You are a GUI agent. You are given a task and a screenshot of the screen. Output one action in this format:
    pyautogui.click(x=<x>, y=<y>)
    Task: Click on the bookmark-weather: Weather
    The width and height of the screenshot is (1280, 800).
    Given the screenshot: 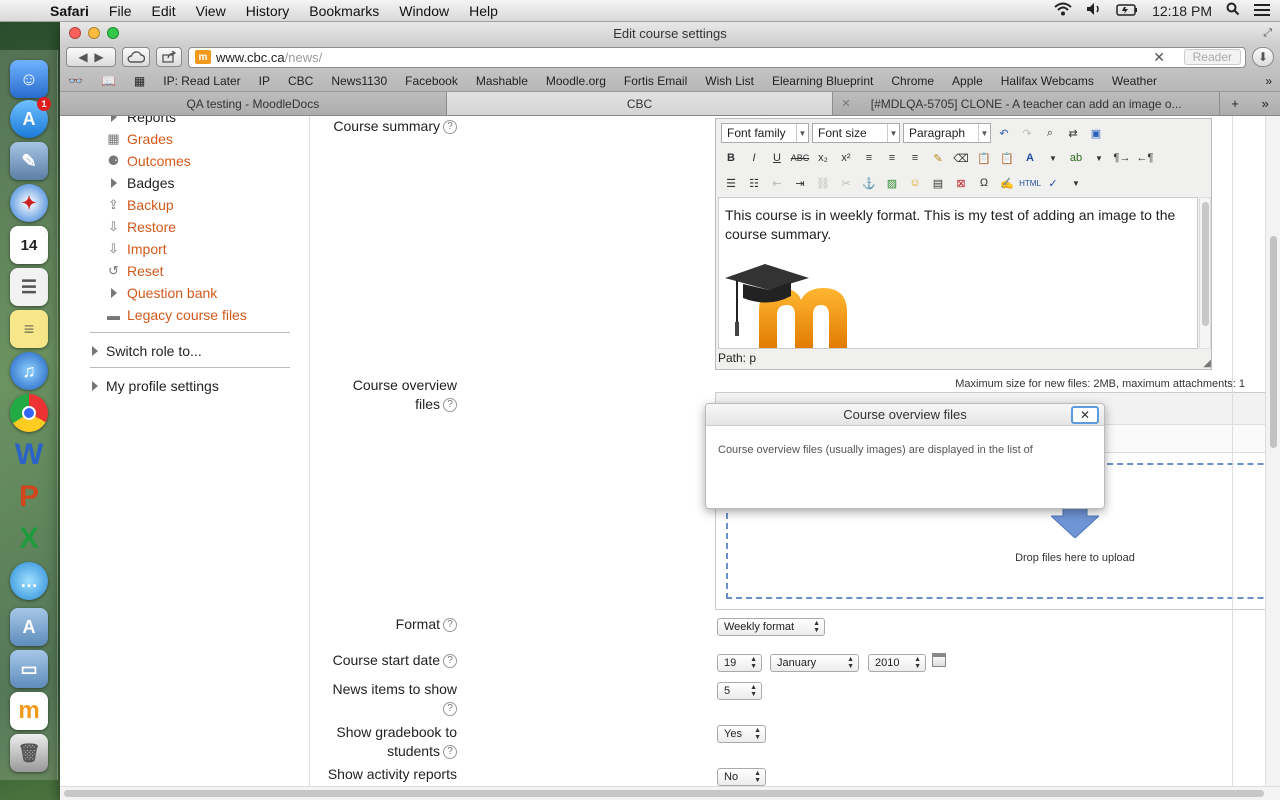 What is the action you would take?
    pyautogui.click(x=1134, y=81)
    